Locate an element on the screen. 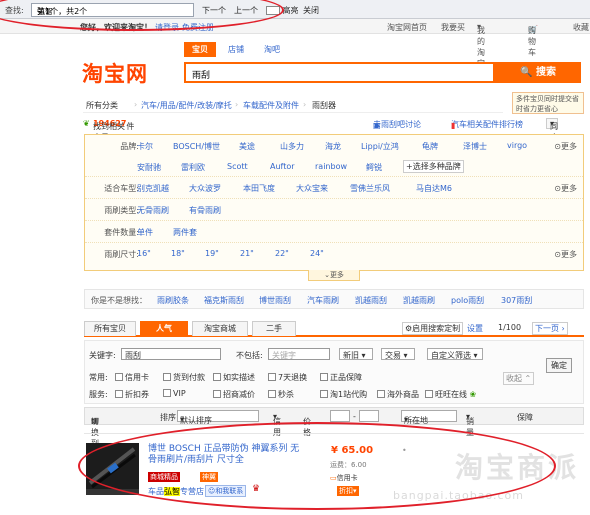 This screenshot has width=590, height=515. brand-link: Auftor is located at coordinates (282, 166).